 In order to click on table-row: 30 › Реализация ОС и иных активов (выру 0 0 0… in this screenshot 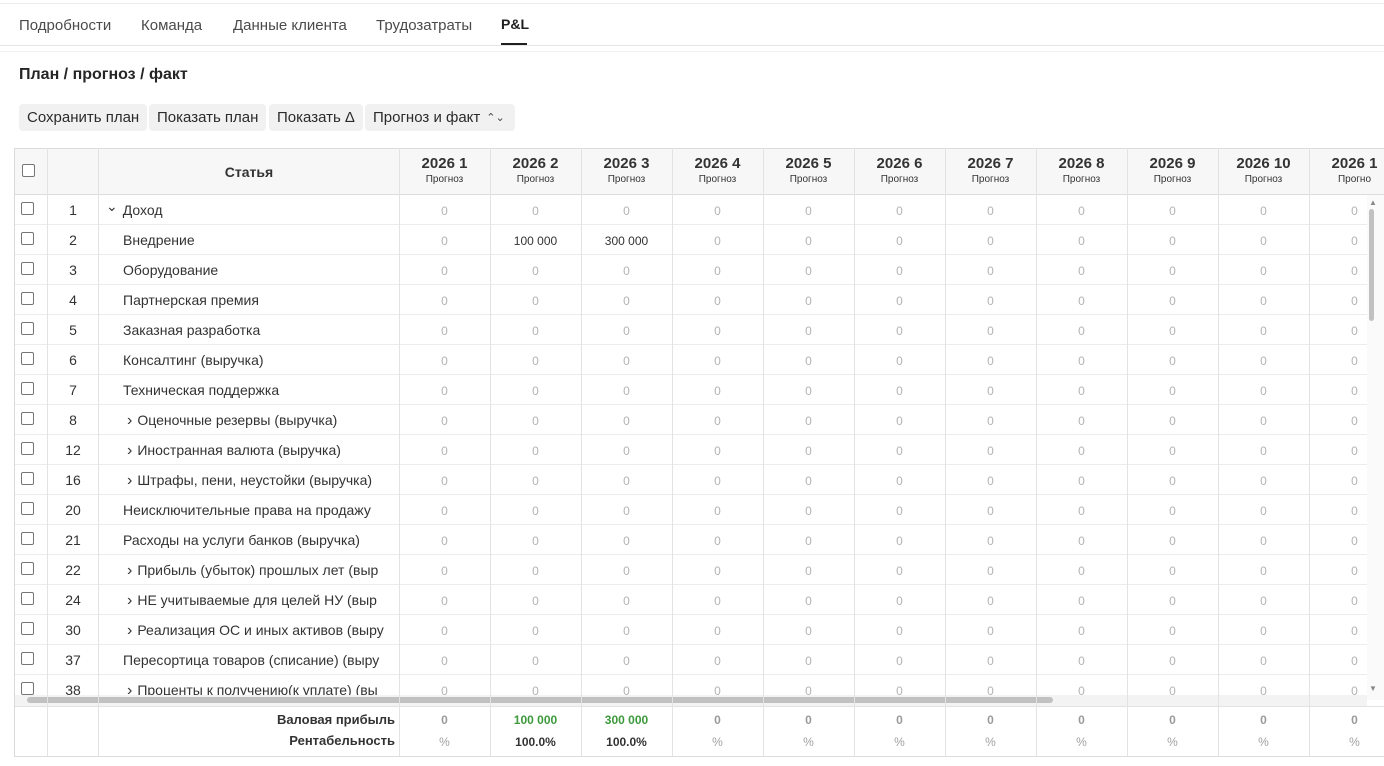, I will do `click(691, 630)`.